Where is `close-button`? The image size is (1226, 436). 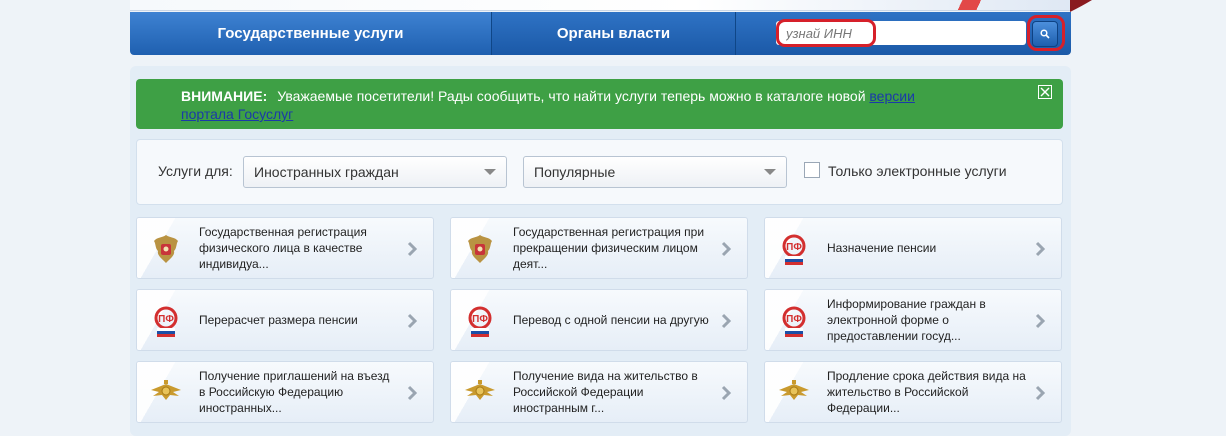 close-button is located at coordinates (1045, 92).